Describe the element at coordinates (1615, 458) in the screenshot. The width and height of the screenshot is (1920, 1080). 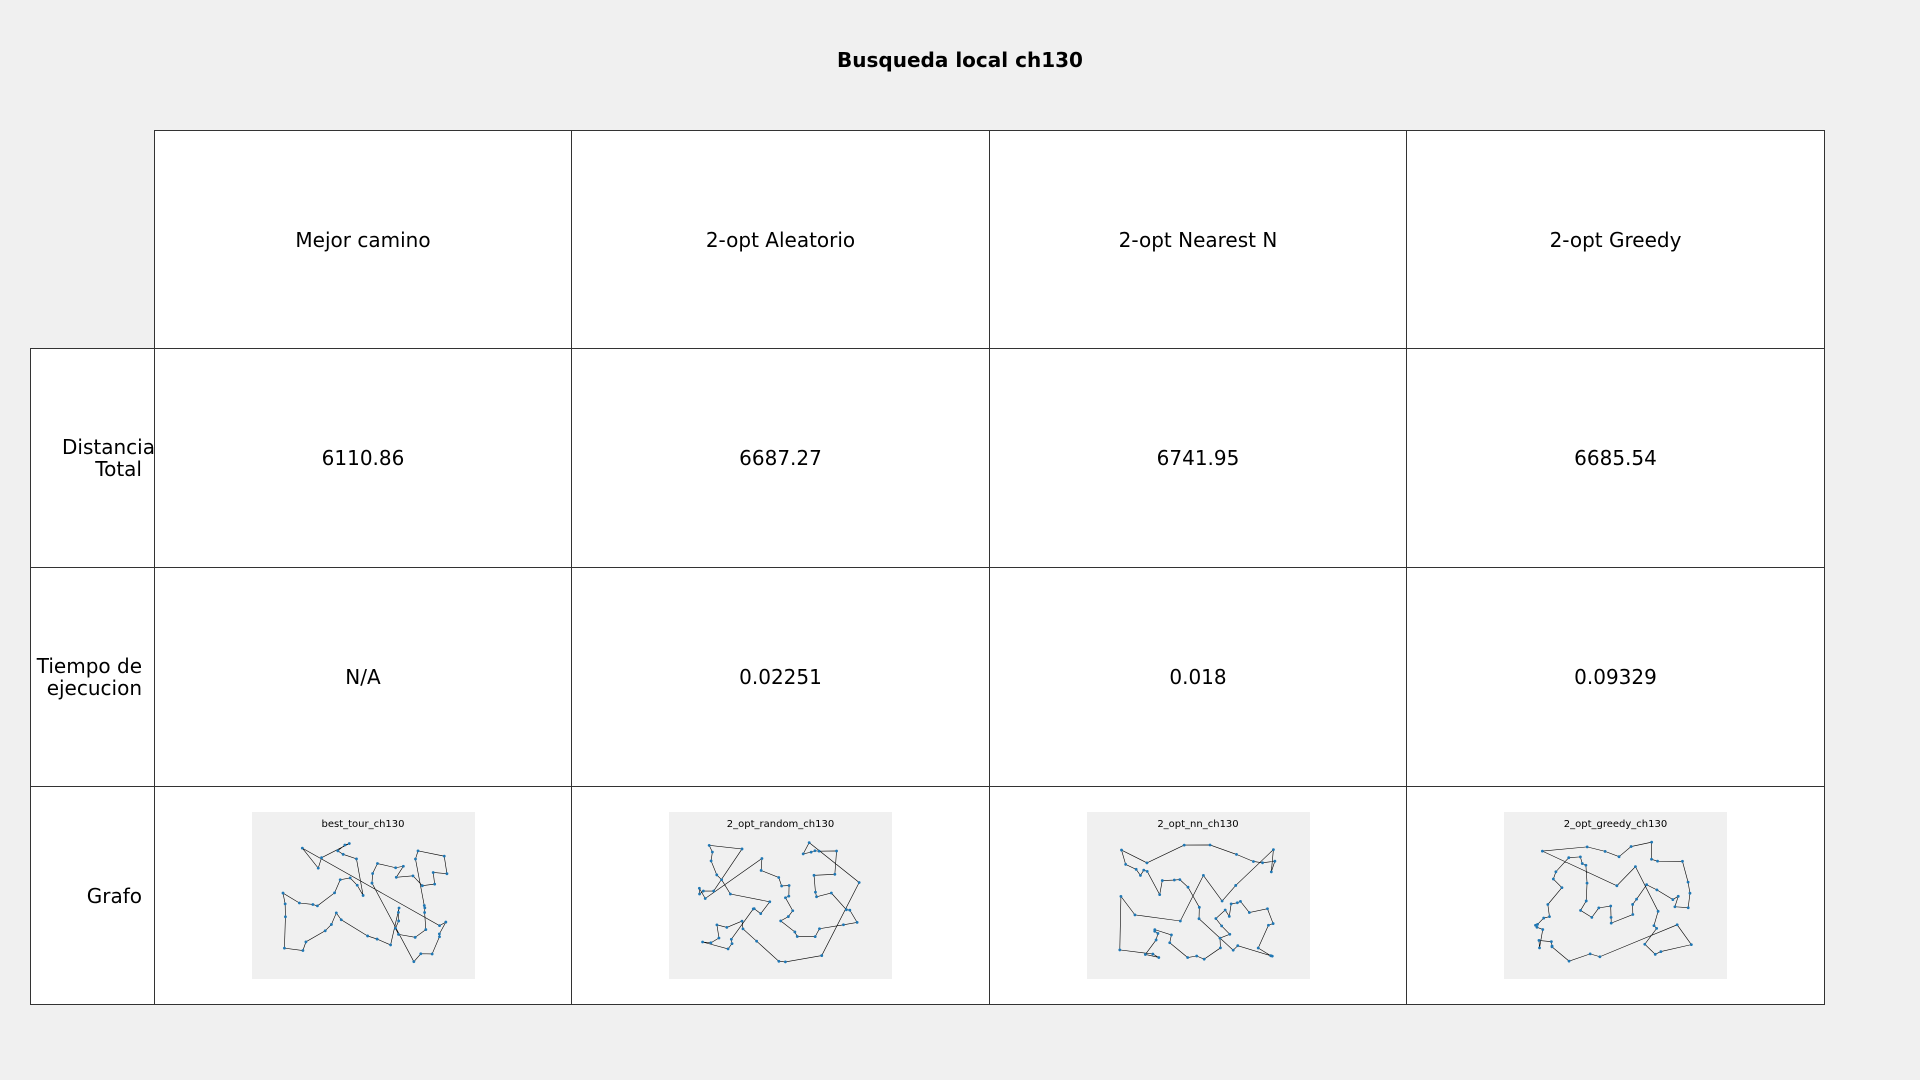
I see `cell-distance-greedy: 6685.54` at that location.